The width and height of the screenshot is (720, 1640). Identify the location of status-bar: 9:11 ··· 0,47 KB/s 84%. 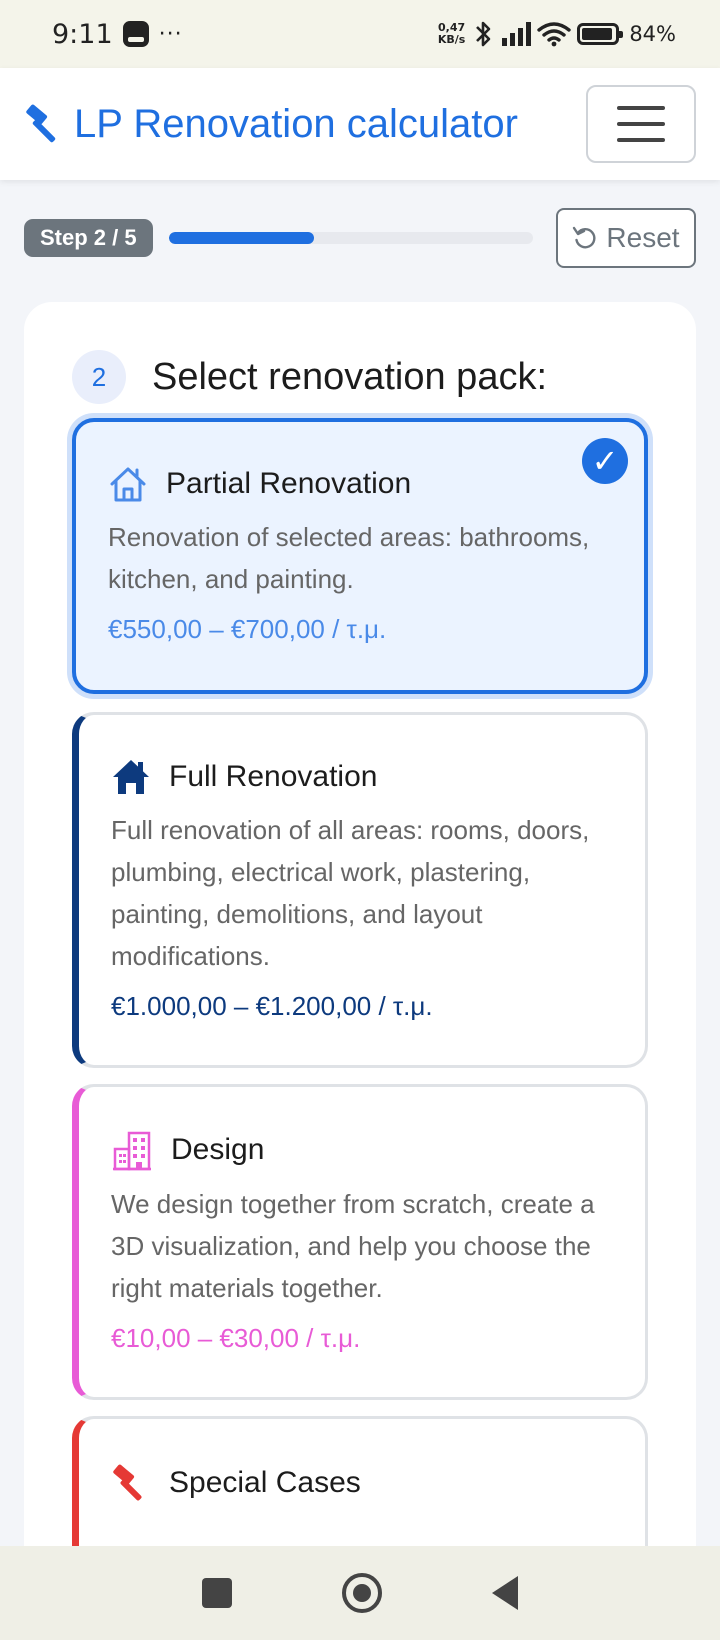
(360, 34).